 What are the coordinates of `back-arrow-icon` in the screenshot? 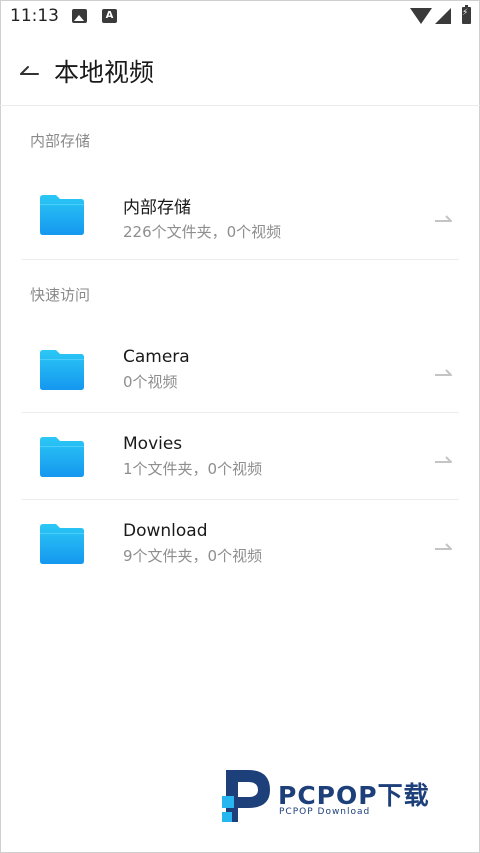 It's located at (30, 68).